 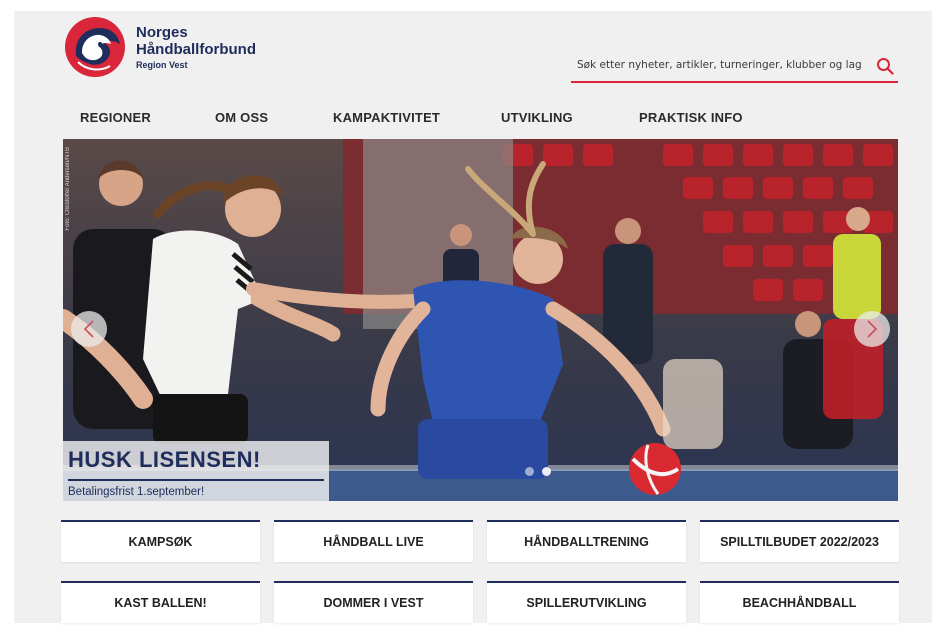 I want to click on photo-credit: Foto: Christoffer Andersen/NTB, so click(x=68, y=189).